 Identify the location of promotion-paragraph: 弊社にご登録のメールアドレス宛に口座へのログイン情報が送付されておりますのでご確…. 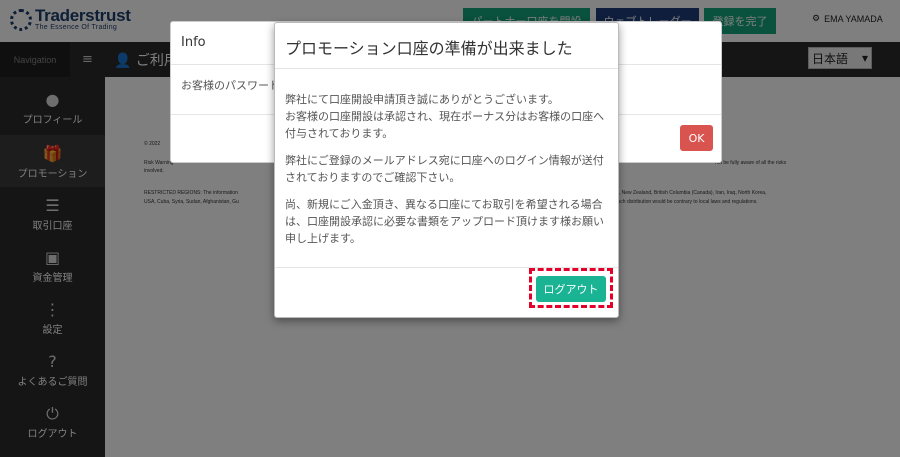
(444, 169).